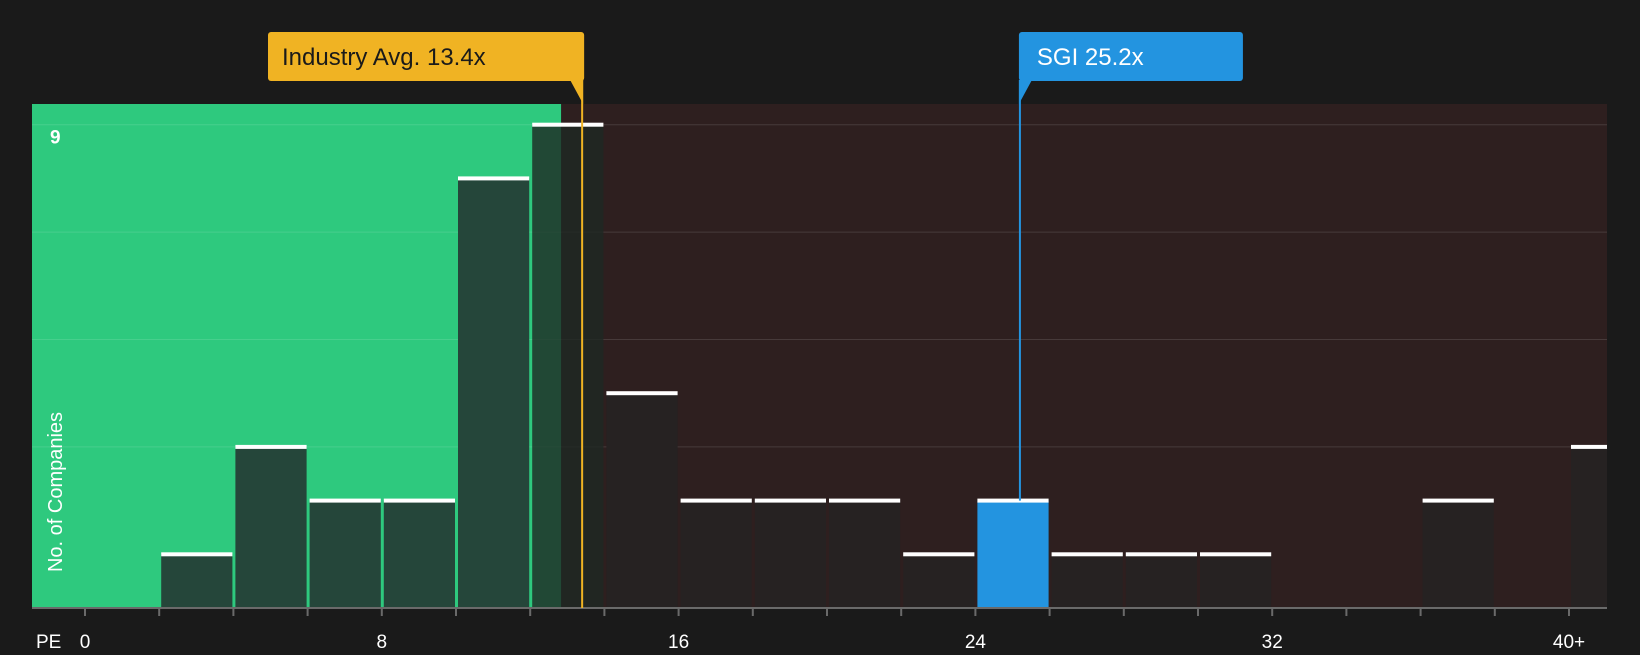 This screenshot has width=1640, height=655. Describe the element at coordinates (56, 492) in the screenshot. I see `y-axis-title: No. of Companies` at that location.